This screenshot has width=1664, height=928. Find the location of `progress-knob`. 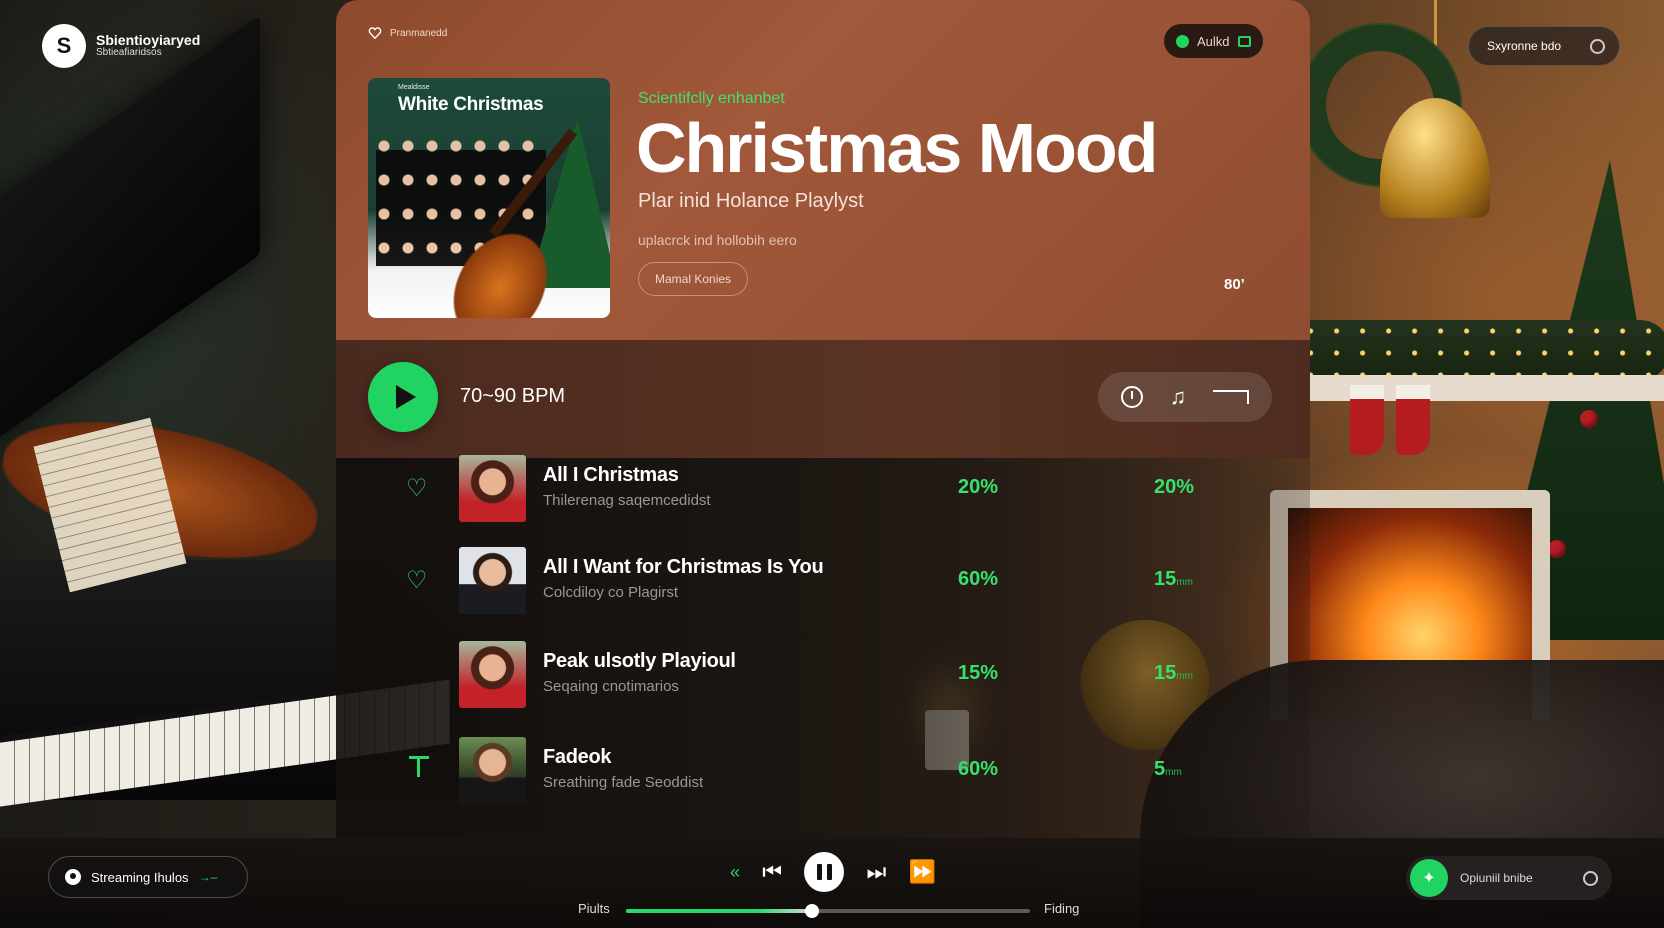

progress-knob is located at coordinates (811, 911).